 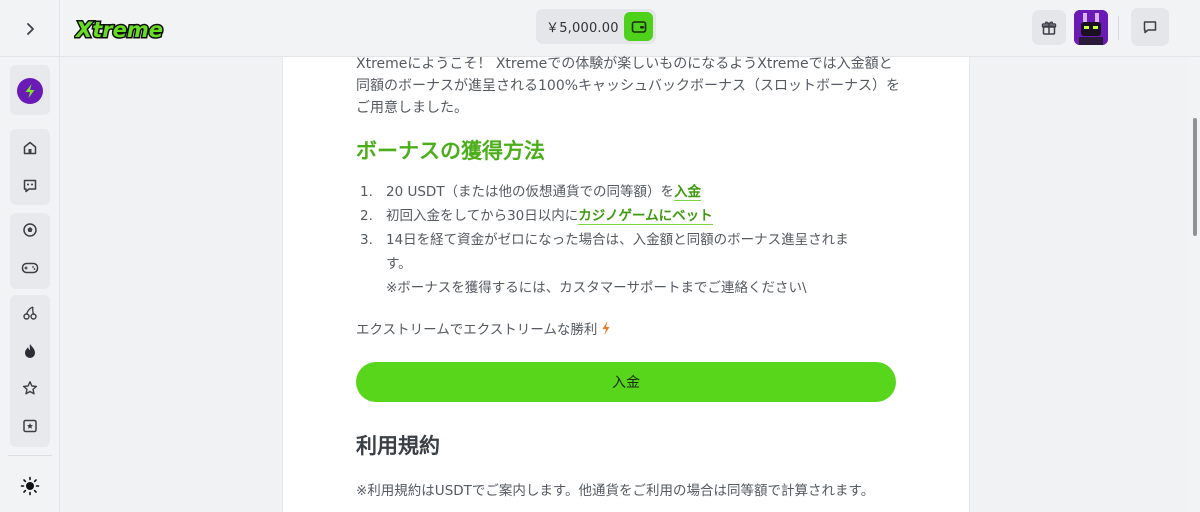 I want to click on xtreme-logo: Xtreme Xtreme, so click(x=119, y=29).